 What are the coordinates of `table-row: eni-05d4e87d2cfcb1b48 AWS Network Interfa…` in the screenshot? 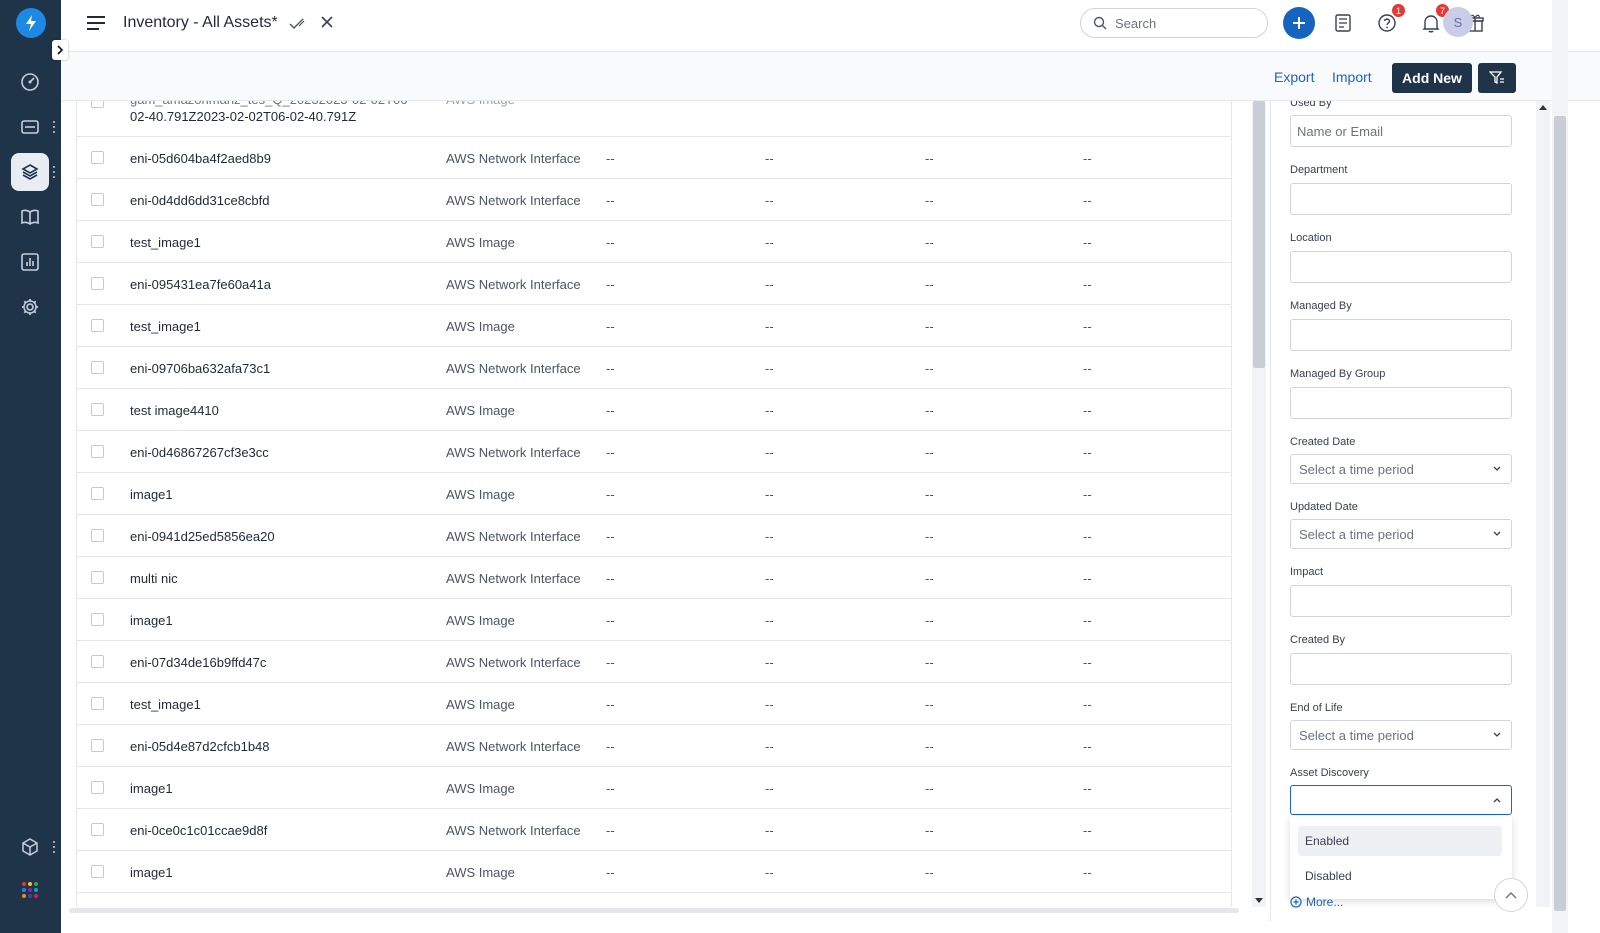 It's located at (654, 746).